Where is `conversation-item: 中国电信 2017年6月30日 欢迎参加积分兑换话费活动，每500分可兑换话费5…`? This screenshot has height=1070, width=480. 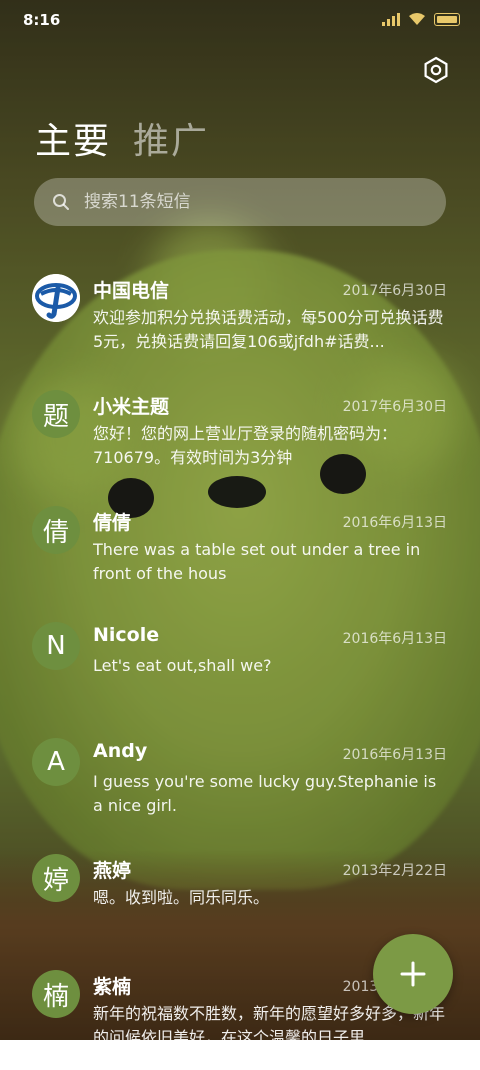 conversation-item: 中国电信 2017年6月30日 欢迎参加积分兑换话费活动，每500分可兑换话费5… is located at coordinates (240, 316).